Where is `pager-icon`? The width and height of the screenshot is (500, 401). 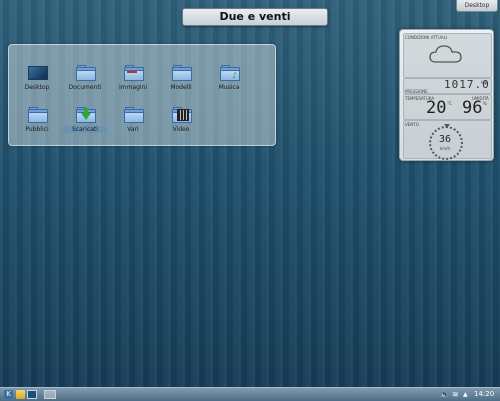 pager-icon is located at coordinates (50, 394).